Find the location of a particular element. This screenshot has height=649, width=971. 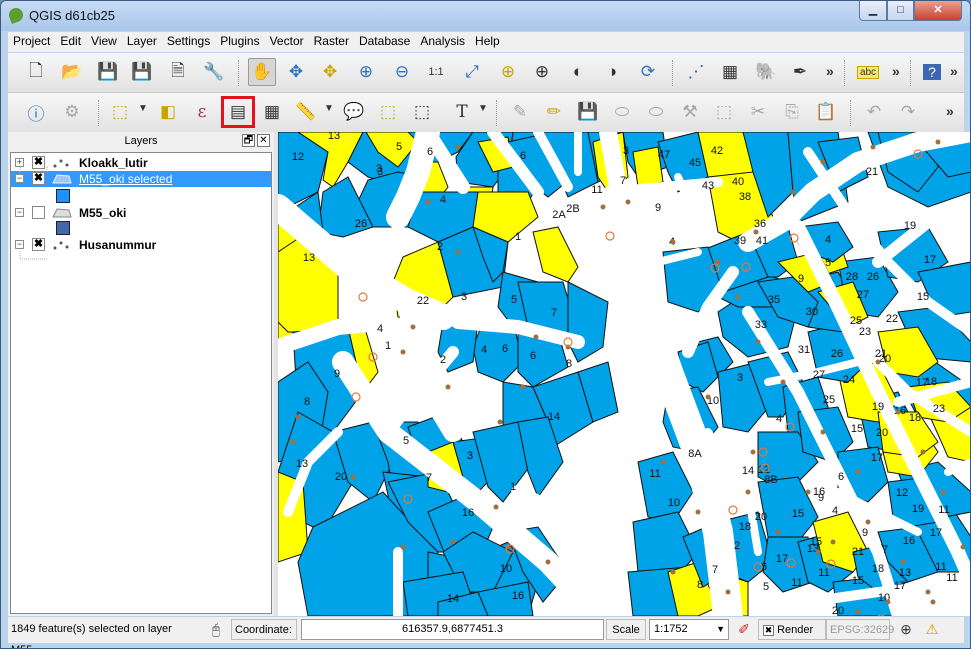

scale-combobox: 1:1752 ▼ is located at coordinates (689, 629).